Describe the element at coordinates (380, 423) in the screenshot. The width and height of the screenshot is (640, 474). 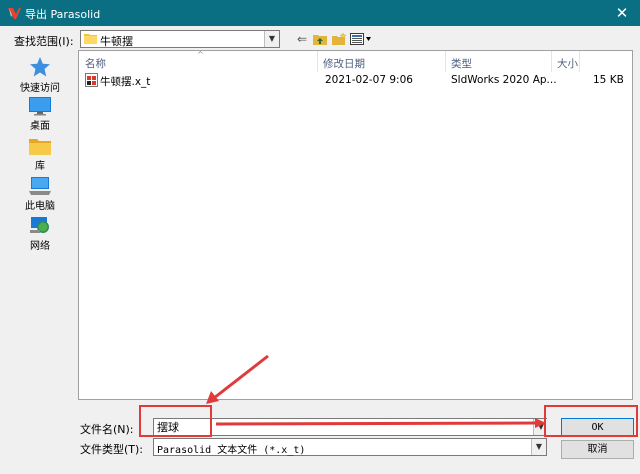
I see `annotation-arrow-right` at that location.